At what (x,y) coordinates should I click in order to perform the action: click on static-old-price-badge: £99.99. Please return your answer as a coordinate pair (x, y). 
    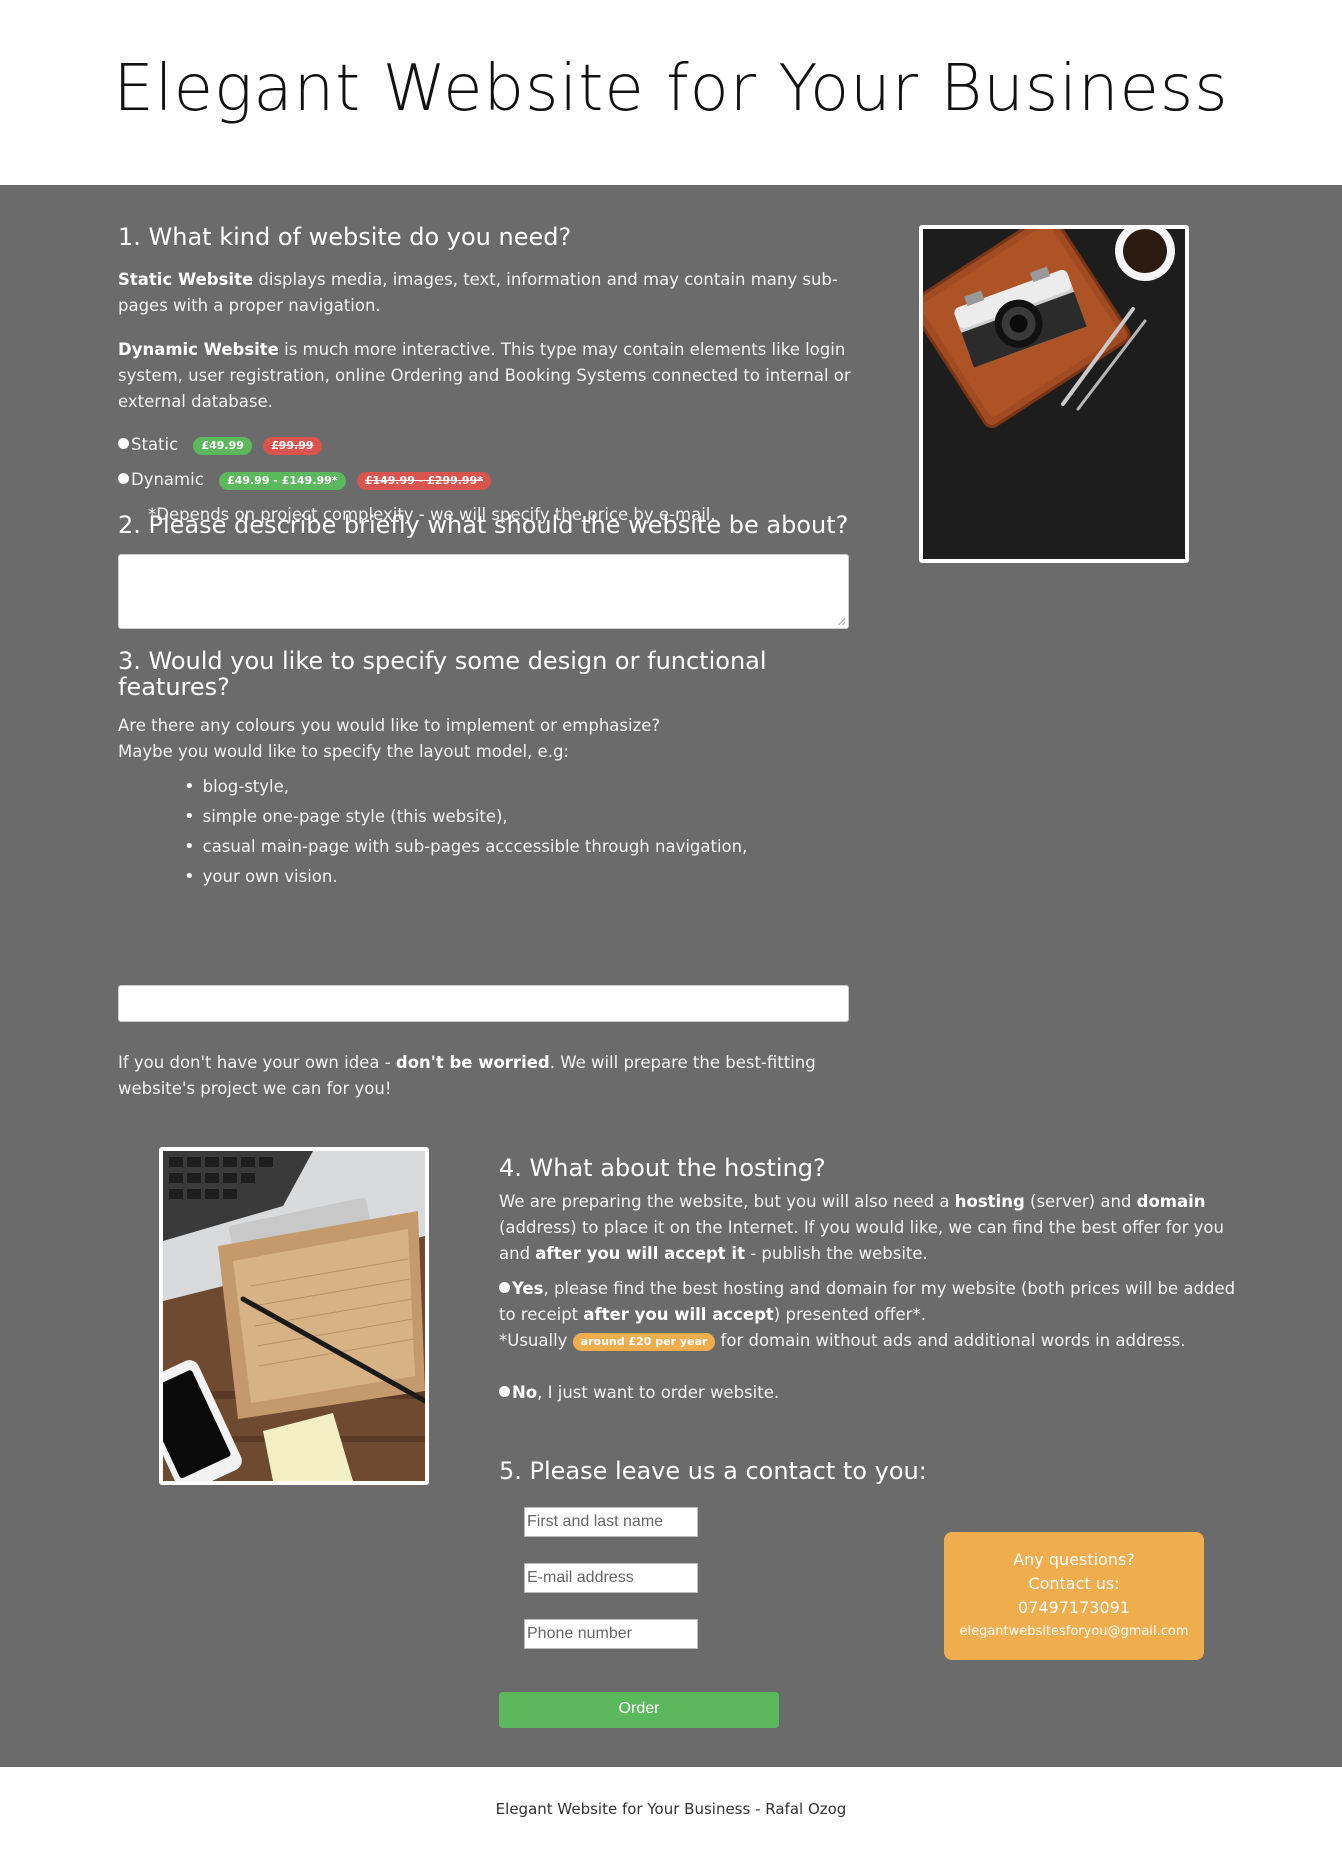
    Looking at the image, I should click on (292, 445).